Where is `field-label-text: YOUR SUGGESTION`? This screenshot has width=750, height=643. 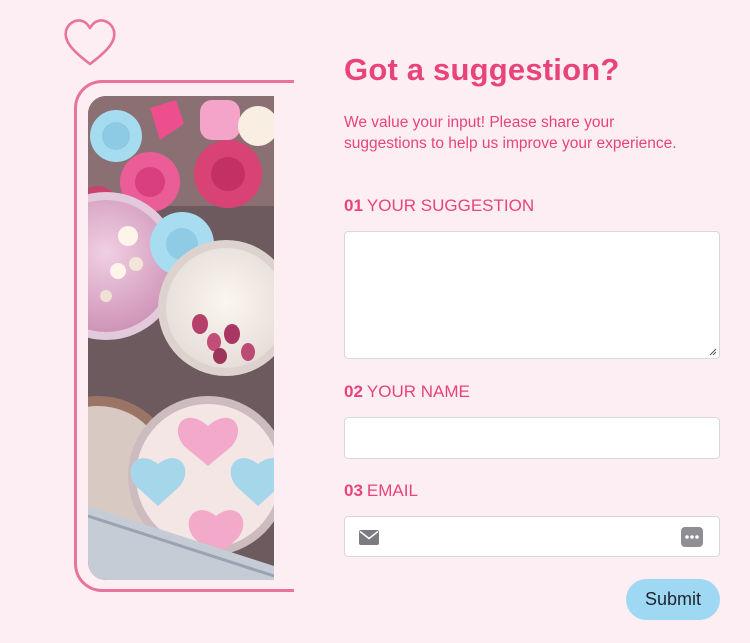 field-label-text: YOUR SUGGESTION is located at coordinates (450, 205).